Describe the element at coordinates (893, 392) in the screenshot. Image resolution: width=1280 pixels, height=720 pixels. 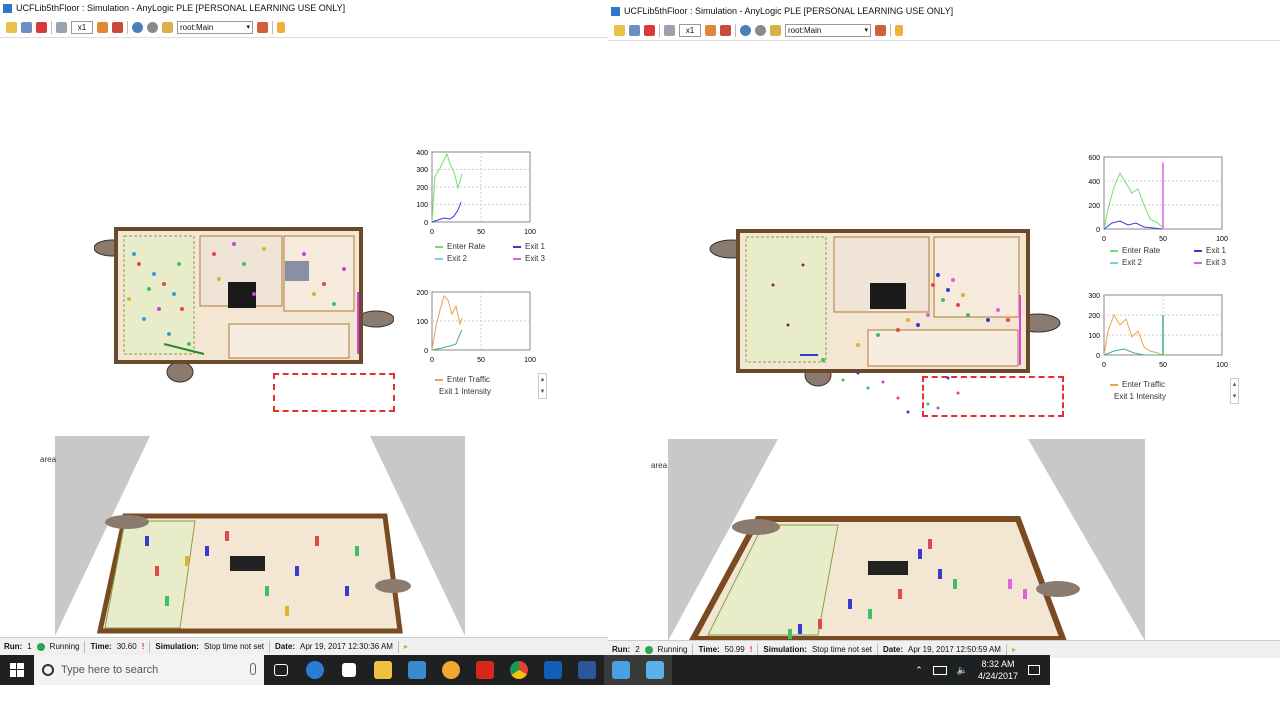
I see `agents-outside-exit` at that location.